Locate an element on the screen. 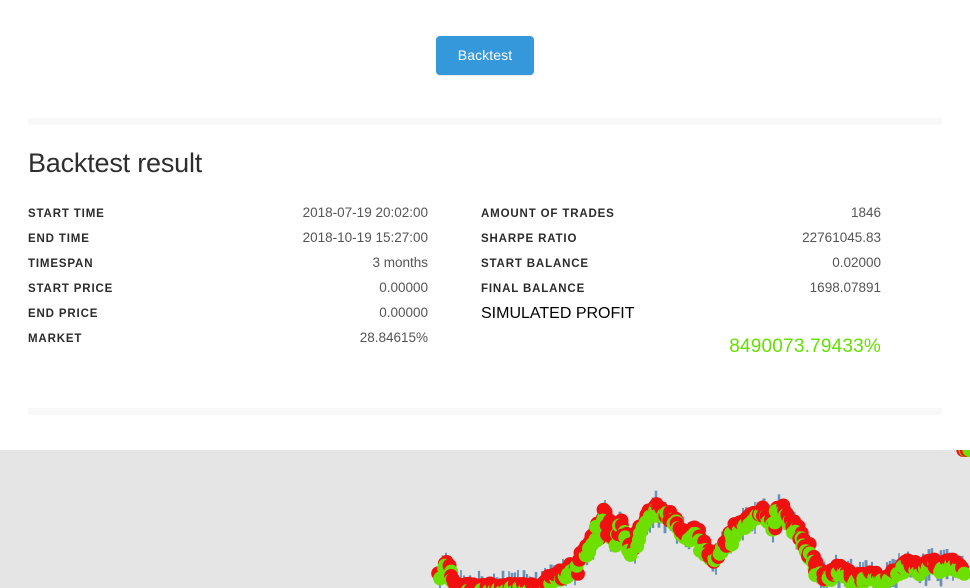  stat-label: SIMULATED PROFIT is located at coordinates (558, 313).